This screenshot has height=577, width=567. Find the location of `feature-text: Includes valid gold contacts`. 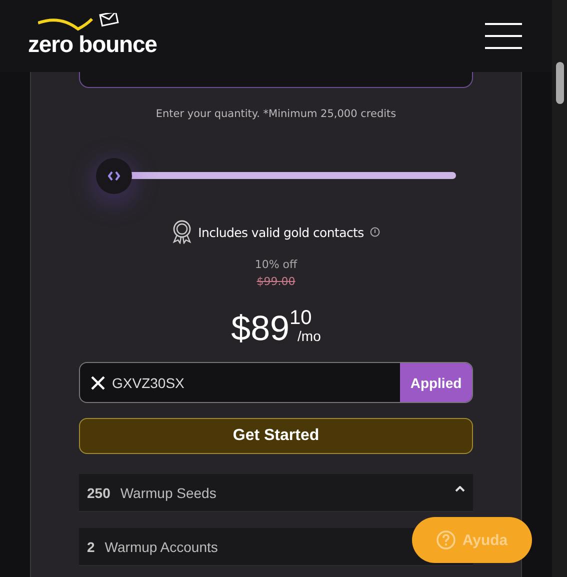

feature-text: Includes valid gold contacts is located at coordinates (281, 232).